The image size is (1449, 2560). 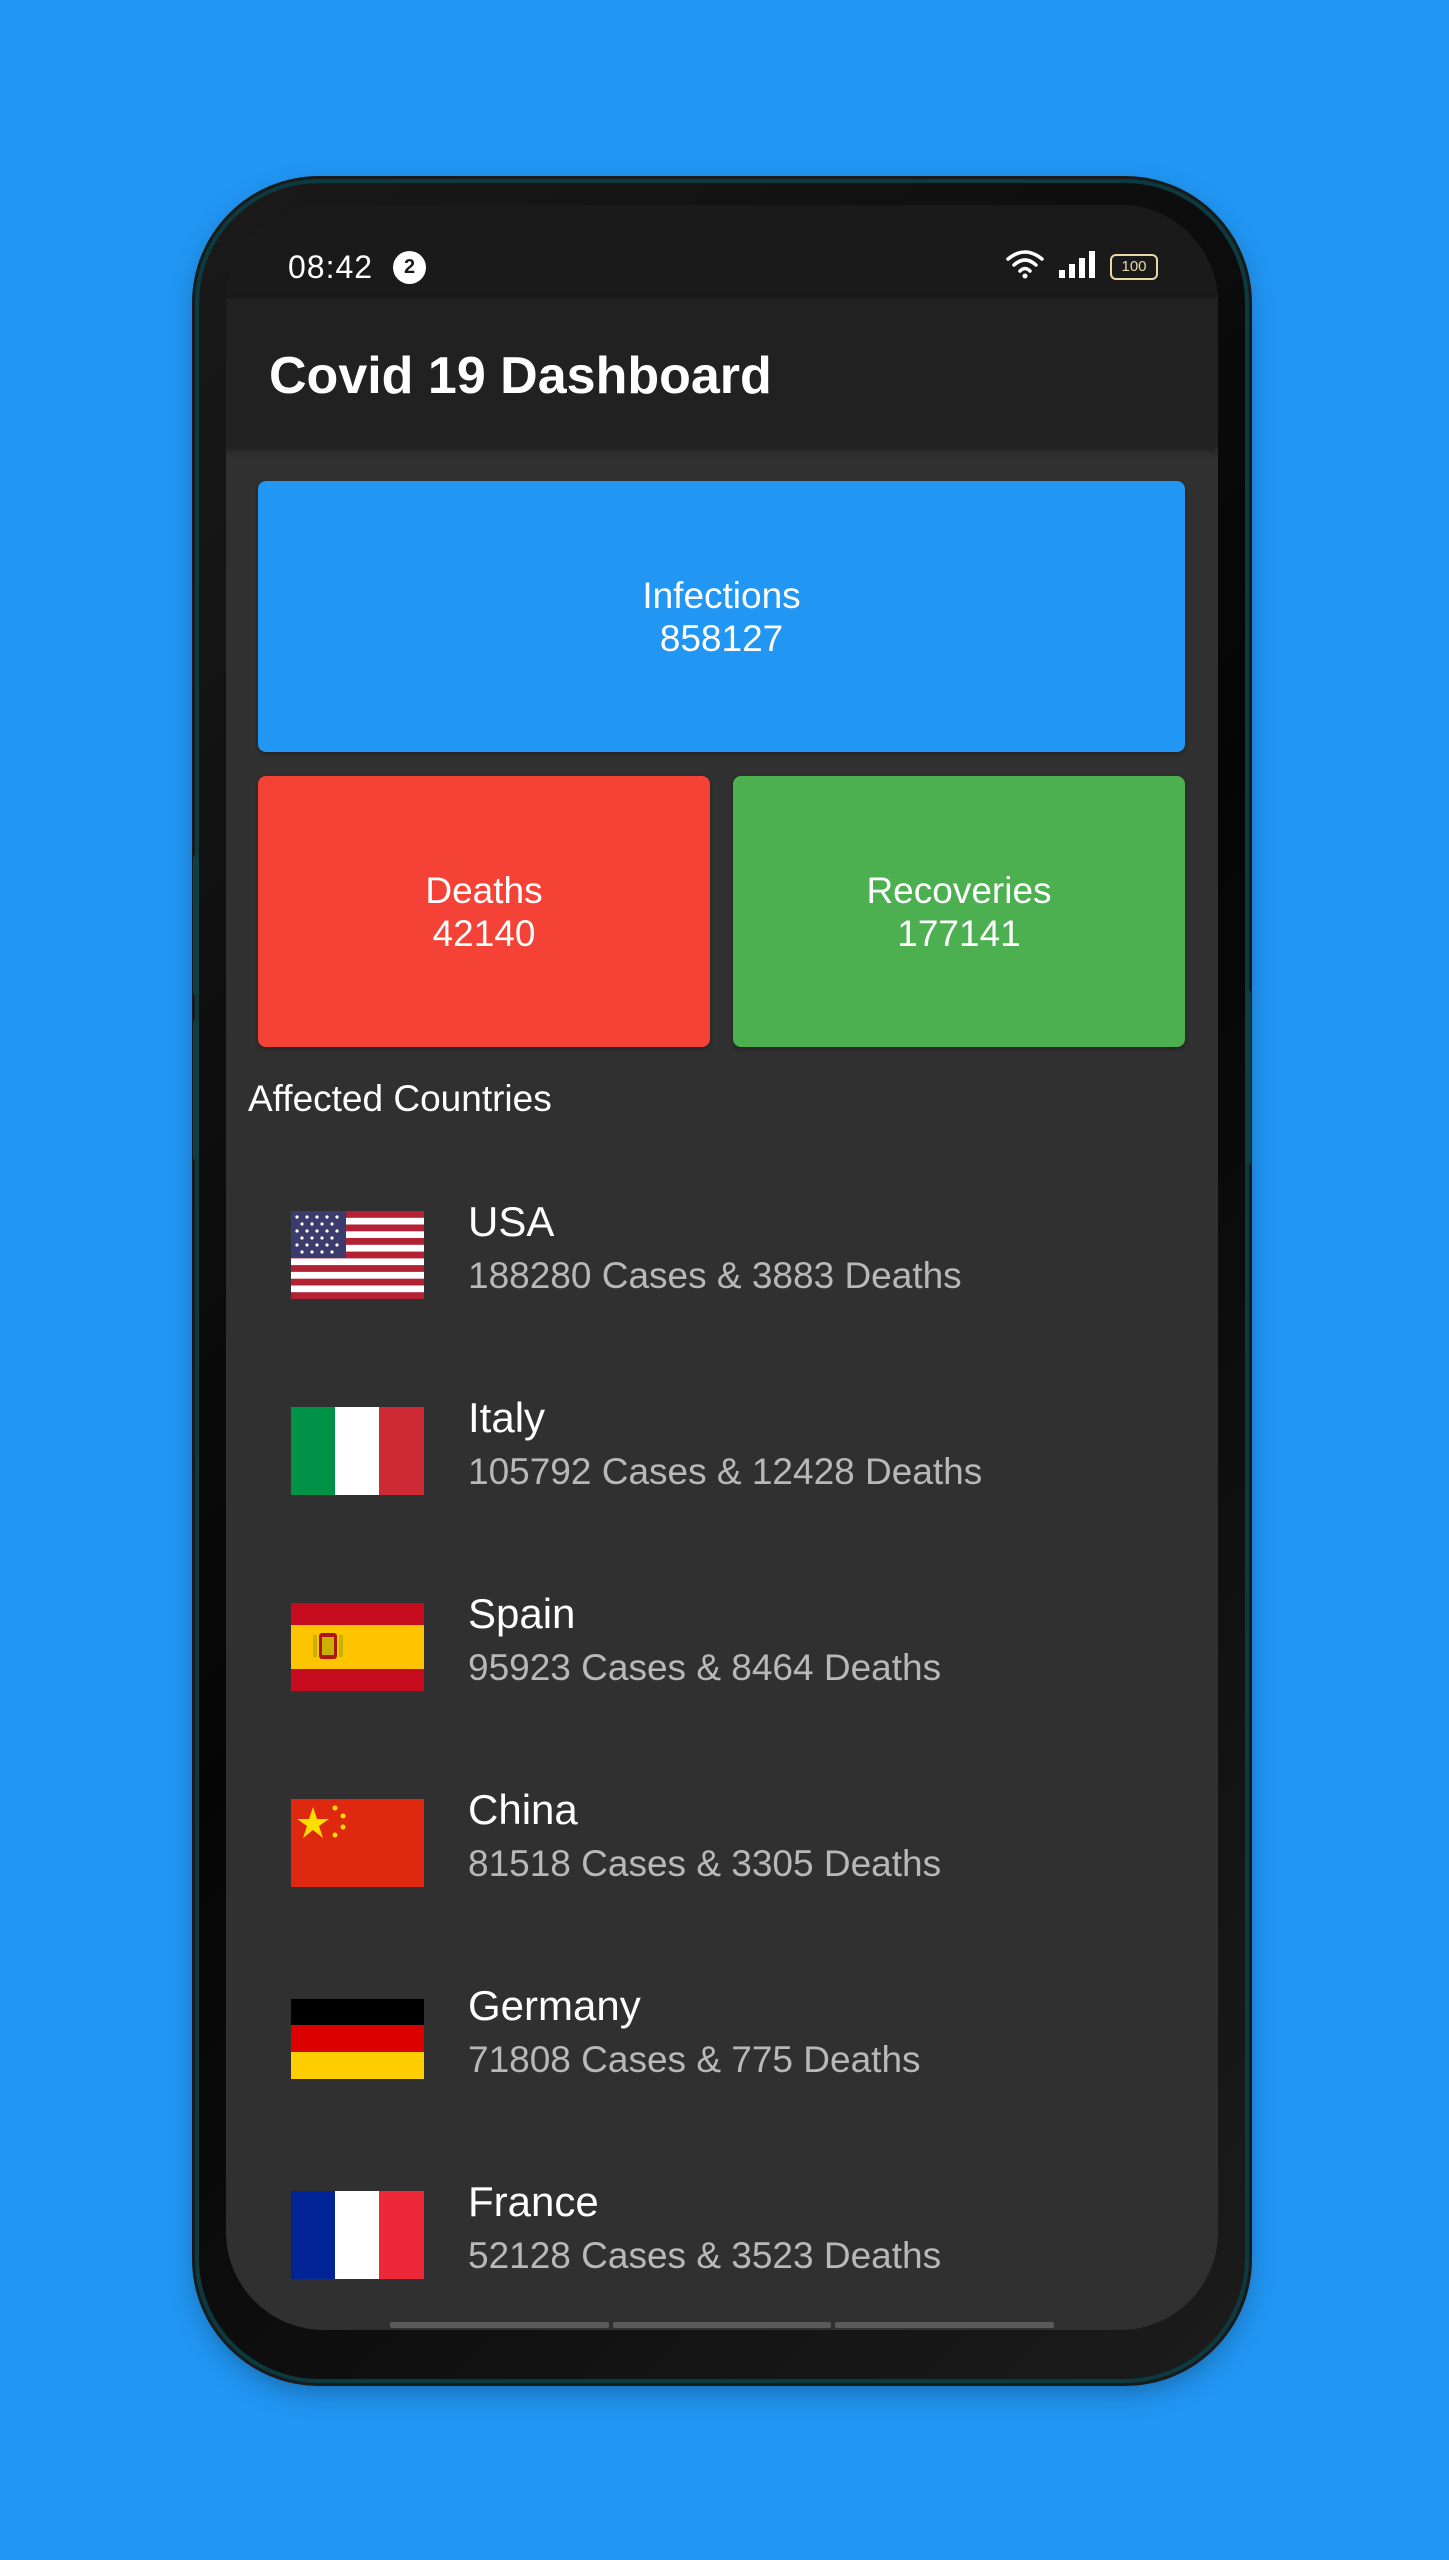 I want to click on country-stats: 52128 Cases & 3523 Deaths, so click(x=705, y=2255).